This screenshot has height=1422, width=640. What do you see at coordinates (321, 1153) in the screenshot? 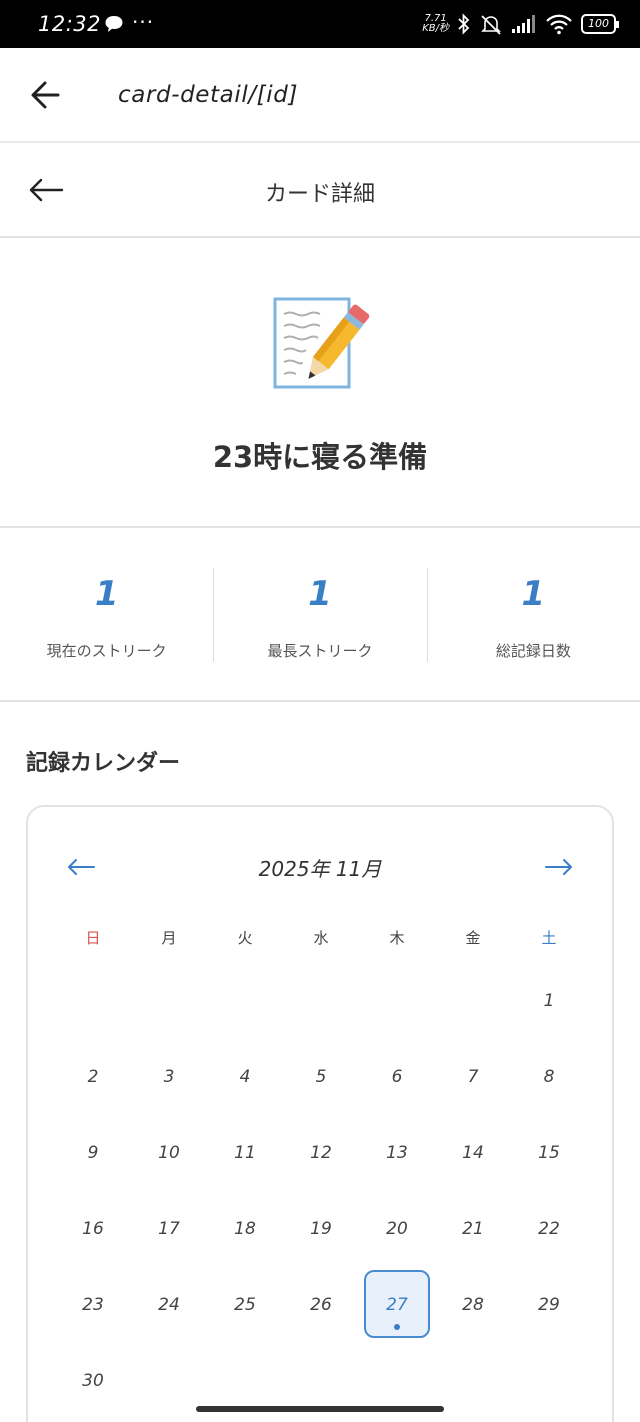
I see `calendar-day: 12` at bounding box center [321, 1153].